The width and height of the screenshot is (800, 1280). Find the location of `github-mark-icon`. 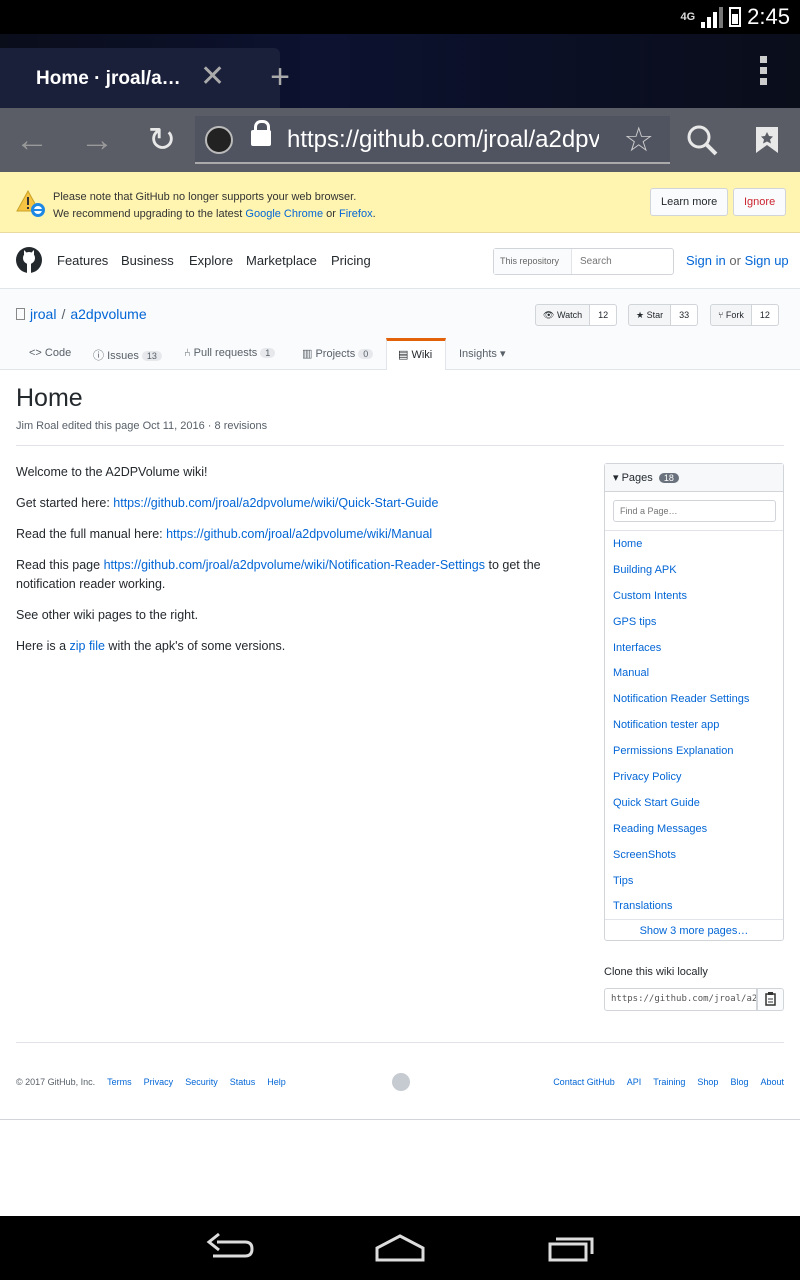

github-mark-icon is located at coordinates (401, 1082).